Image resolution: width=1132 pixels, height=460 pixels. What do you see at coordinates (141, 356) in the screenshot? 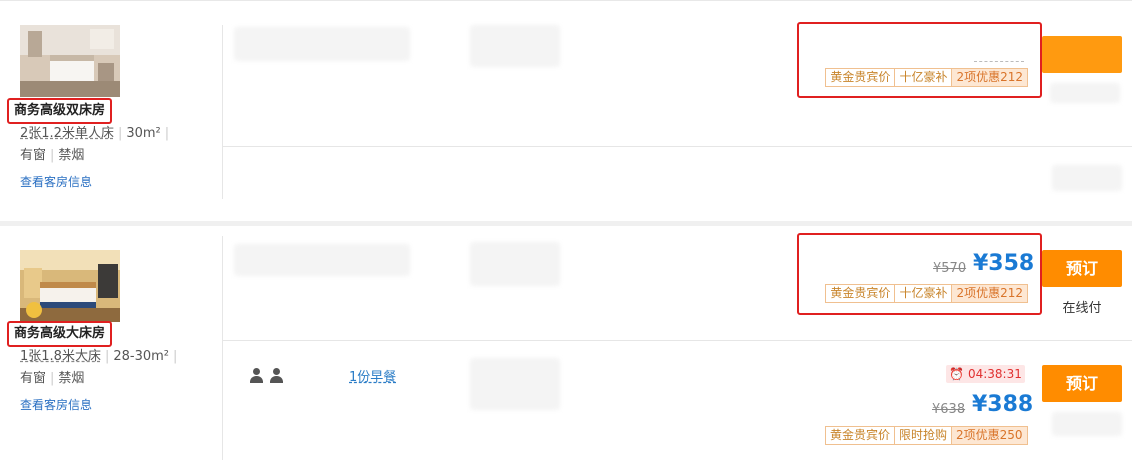
I see `room-area: 28-30m²` at bounding box center [141, 356].